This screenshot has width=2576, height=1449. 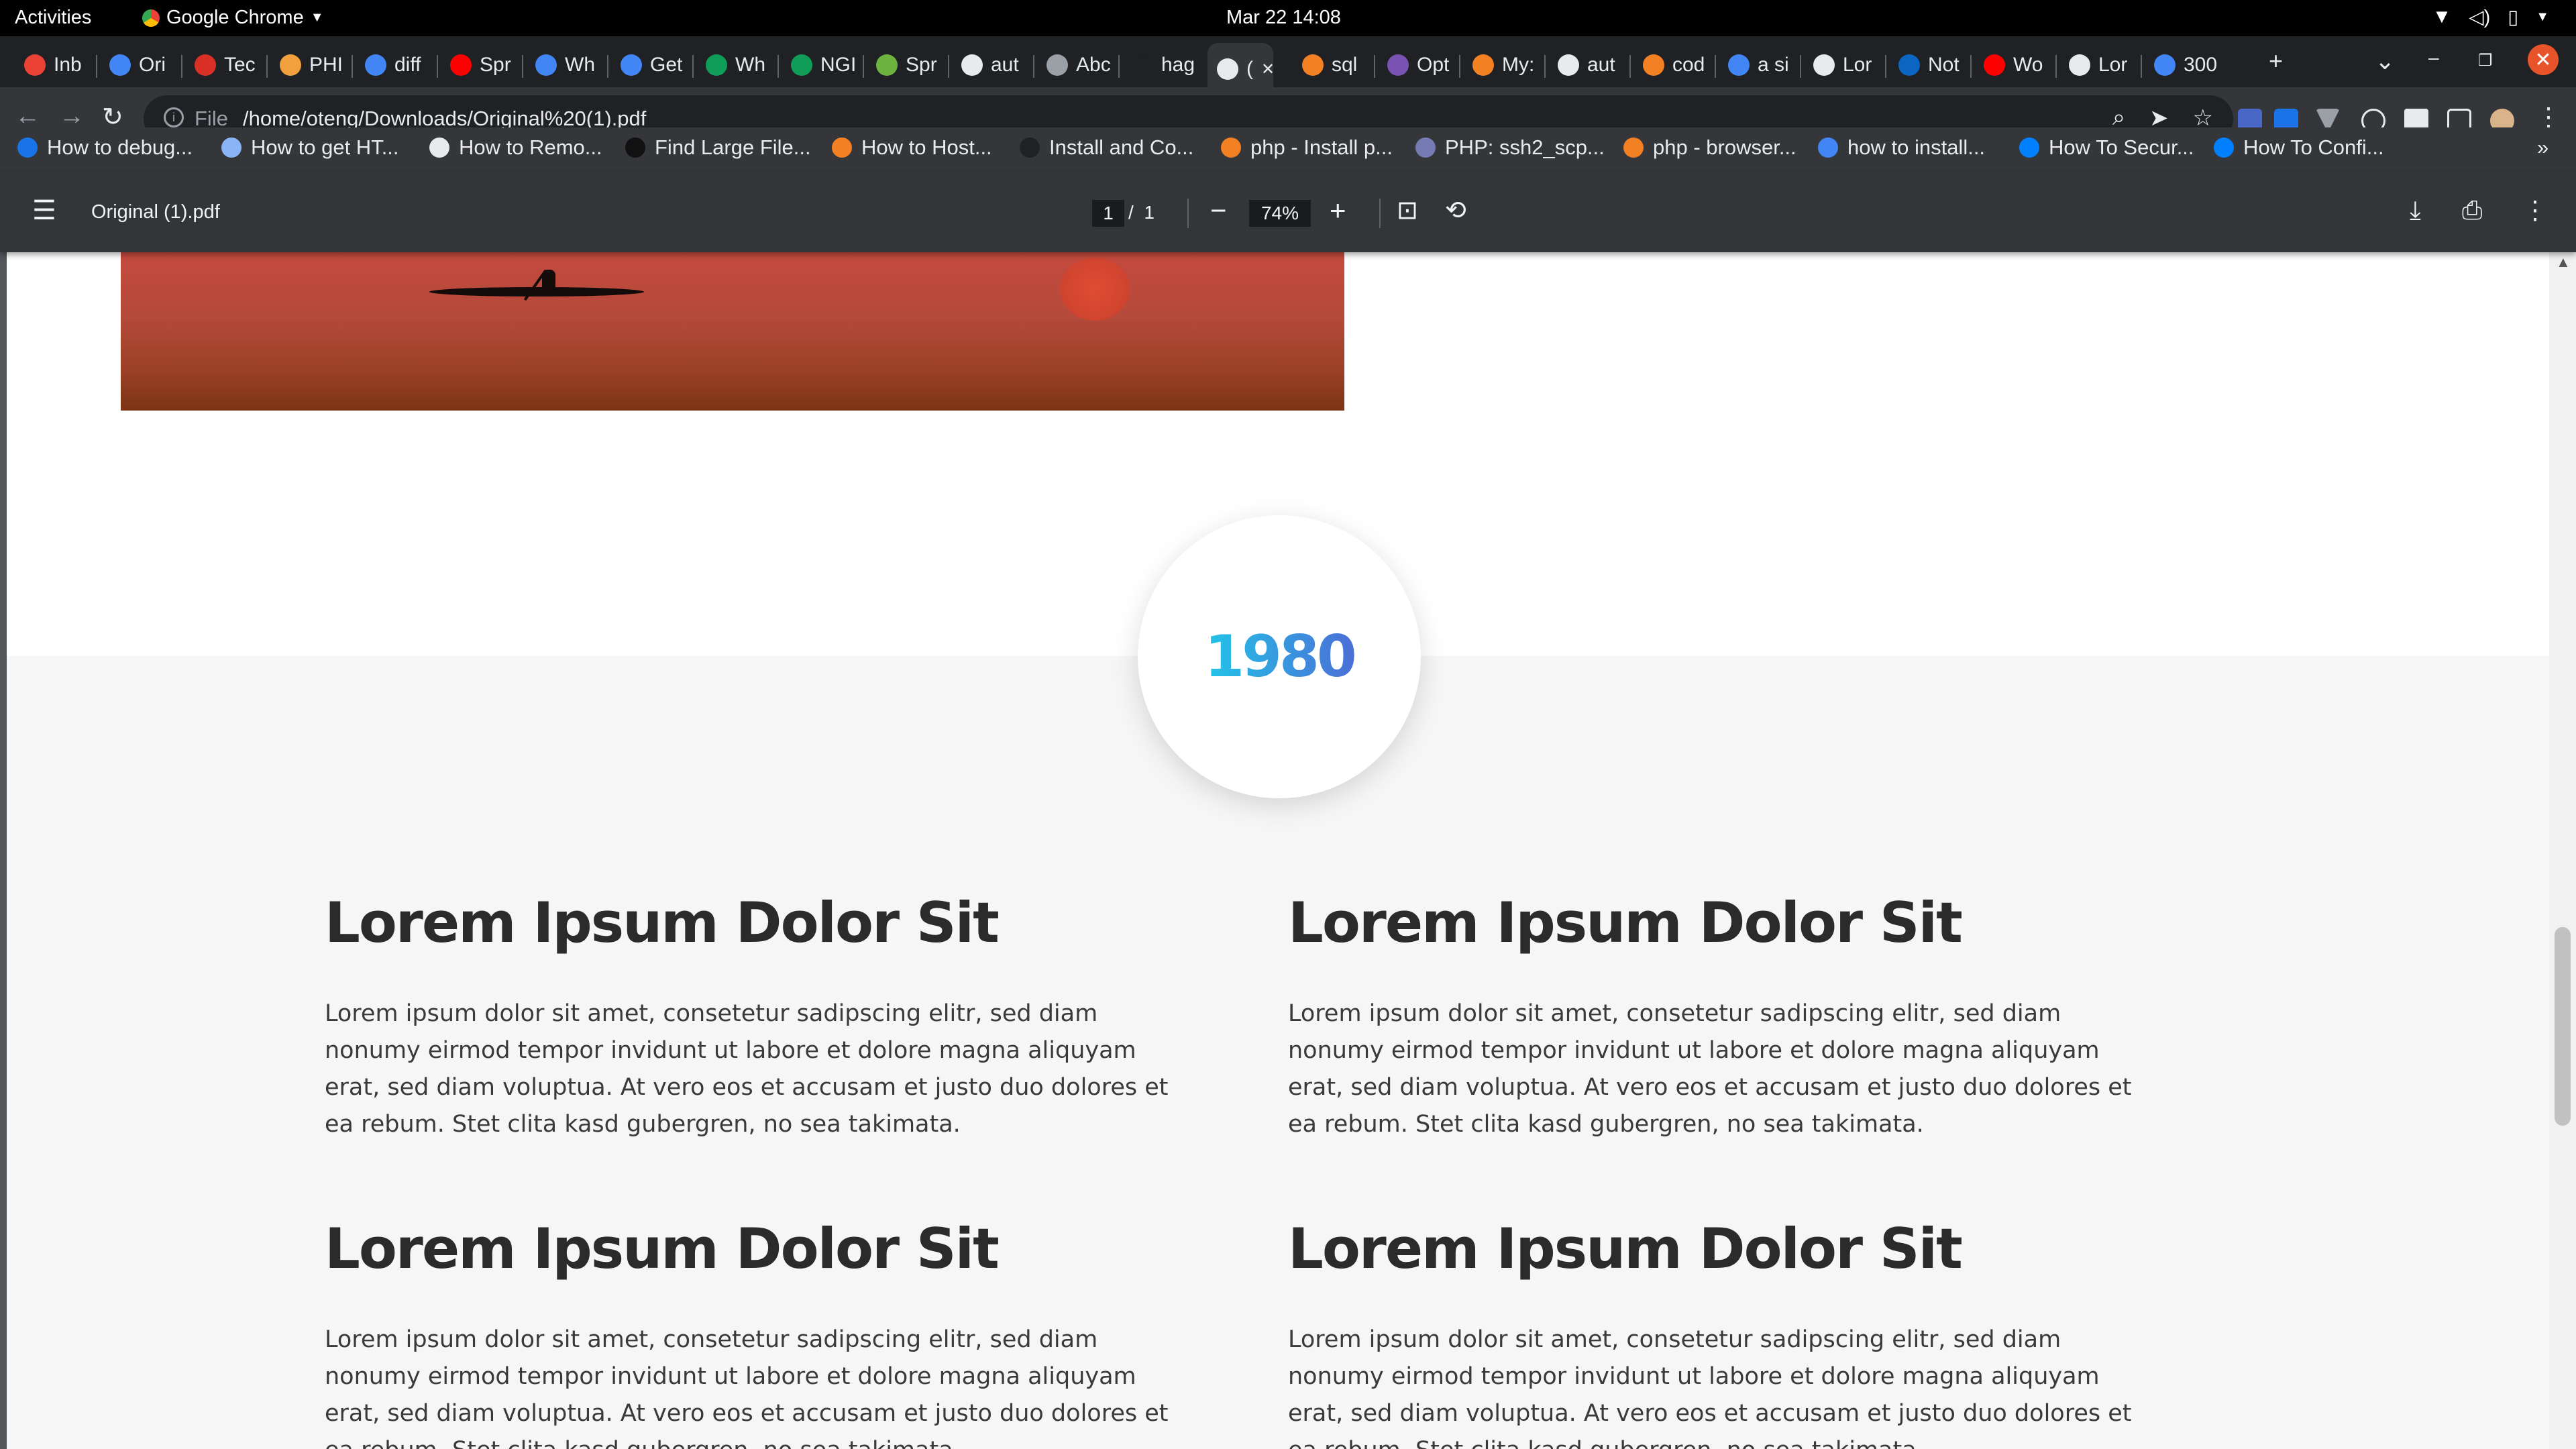 What do you see at coordinates (2542, 148) in the screenshot?
I see `bookmarks-overflow-icon: »` at bounding box center [2542, 148].